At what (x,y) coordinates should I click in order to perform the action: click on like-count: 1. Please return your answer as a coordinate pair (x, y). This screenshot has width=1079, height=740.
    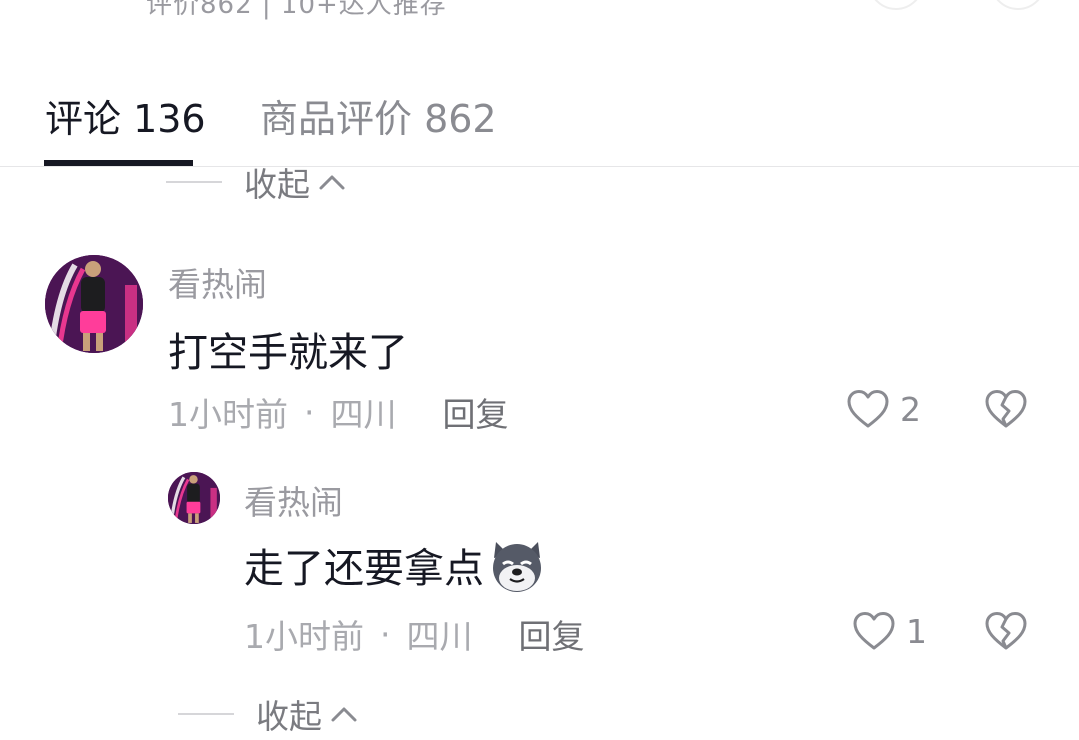
    Looking at the image, I should click on (916, 631).